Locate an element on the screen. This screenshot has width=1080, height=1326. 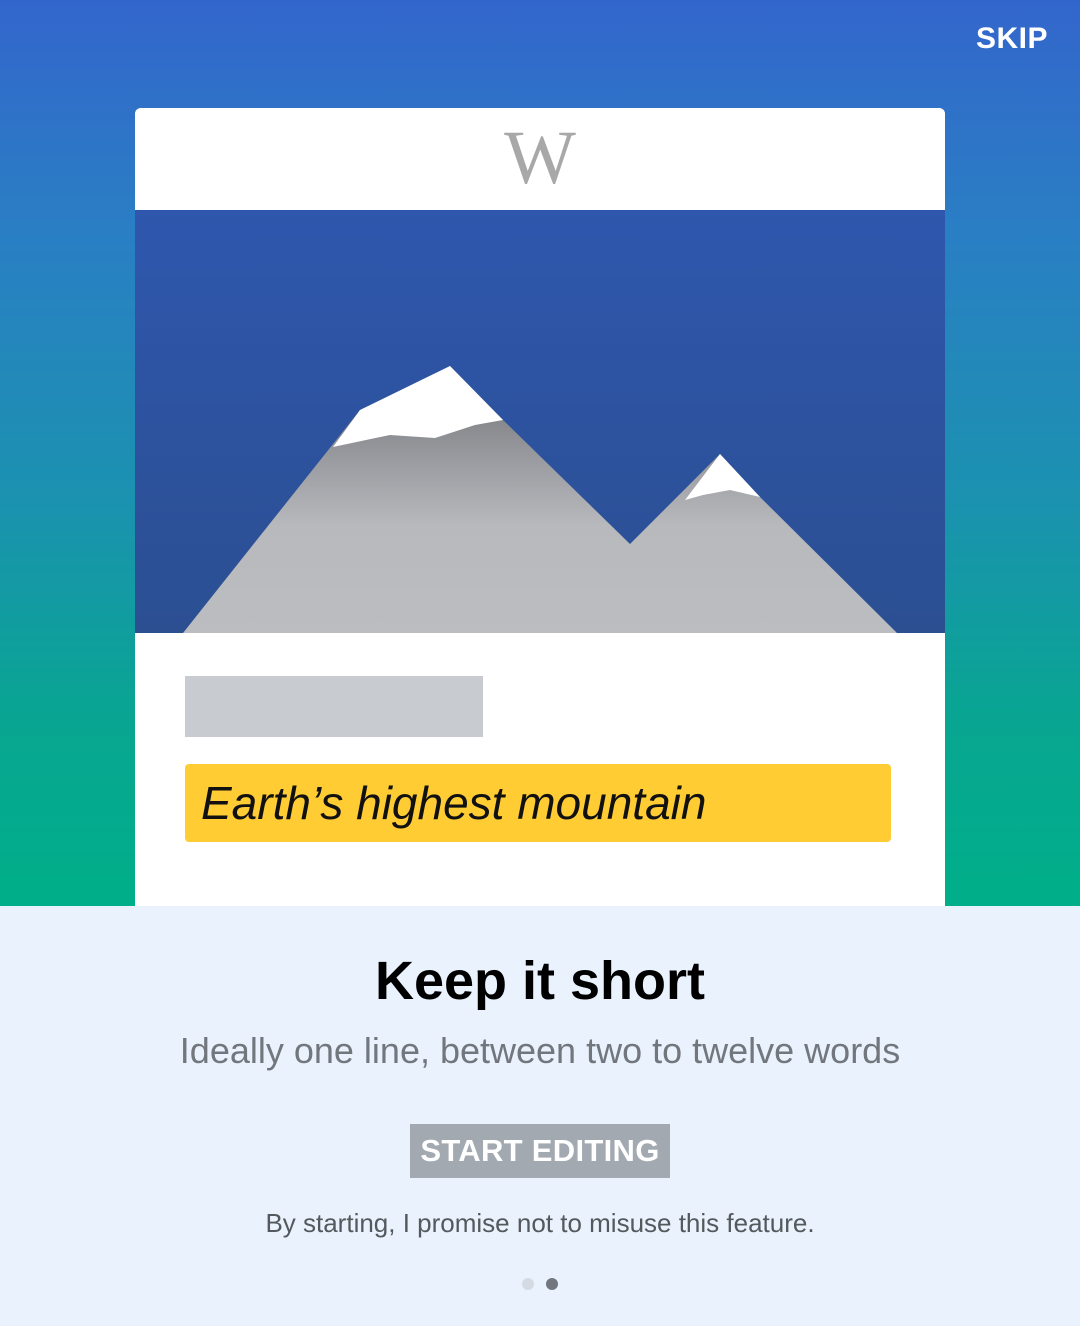
card-header: W is located at coordinates (540, 159).